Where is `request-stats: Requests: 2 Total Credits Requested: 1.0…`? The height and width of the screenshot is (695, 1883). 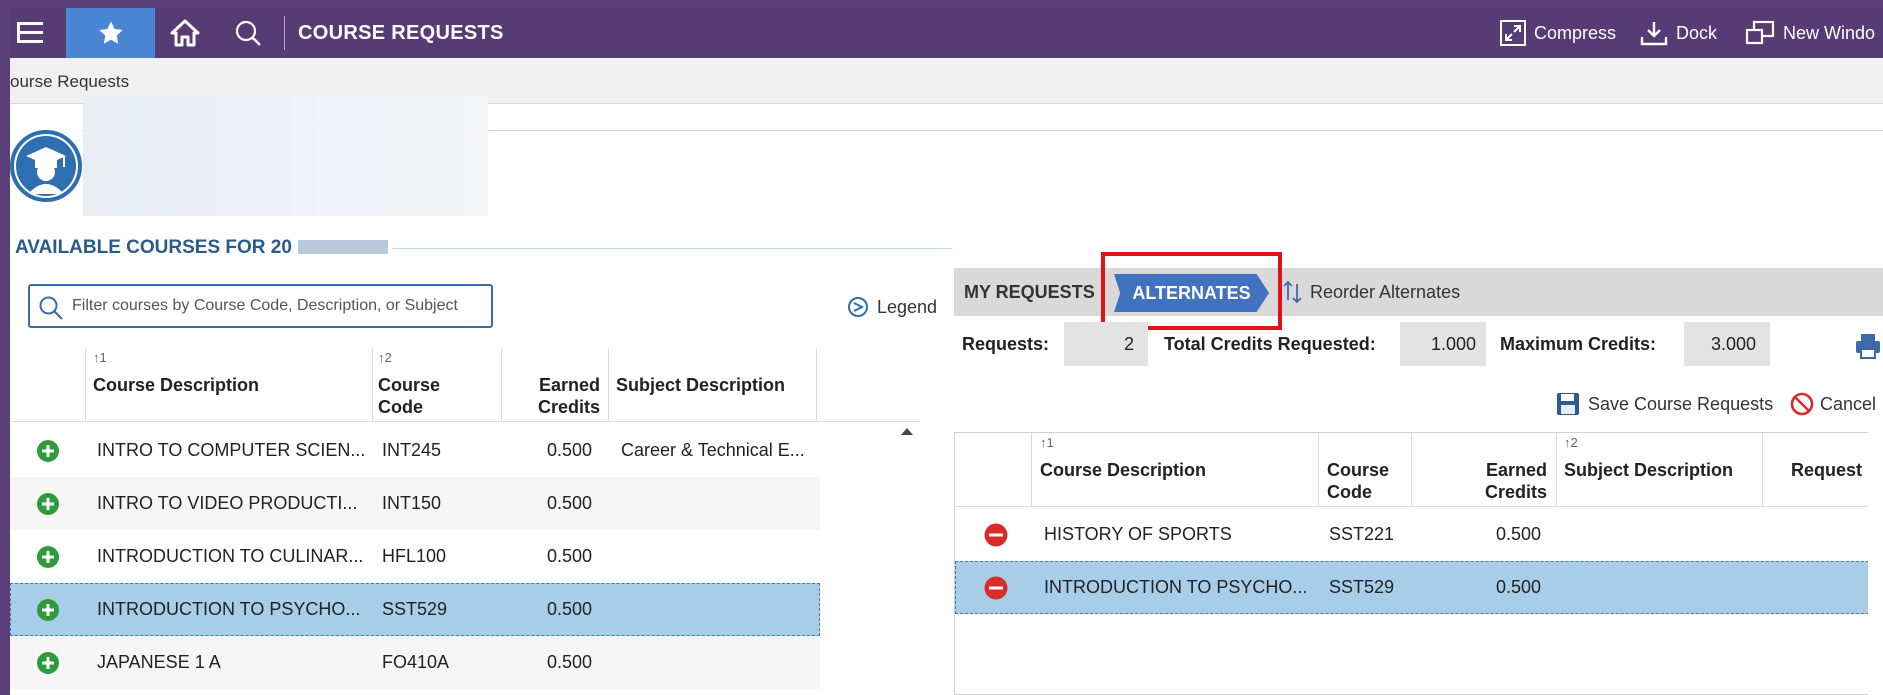 request-stats: Requests: 2 Total Credits Requested: 1.0… is located at coordinates (1418, 344).